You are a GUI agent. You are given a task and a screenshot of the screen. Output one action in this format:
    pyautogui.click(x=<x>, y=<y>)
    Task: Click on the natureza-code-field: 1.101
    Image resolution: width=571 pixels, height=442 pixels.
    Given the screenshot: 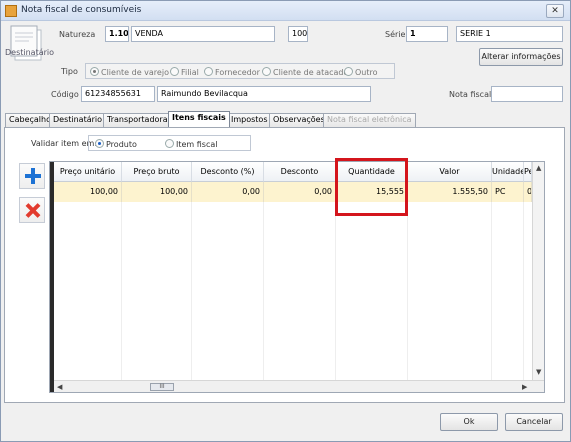 What is the action you would take?
    pyautogui.click(x=117, y=34)
    